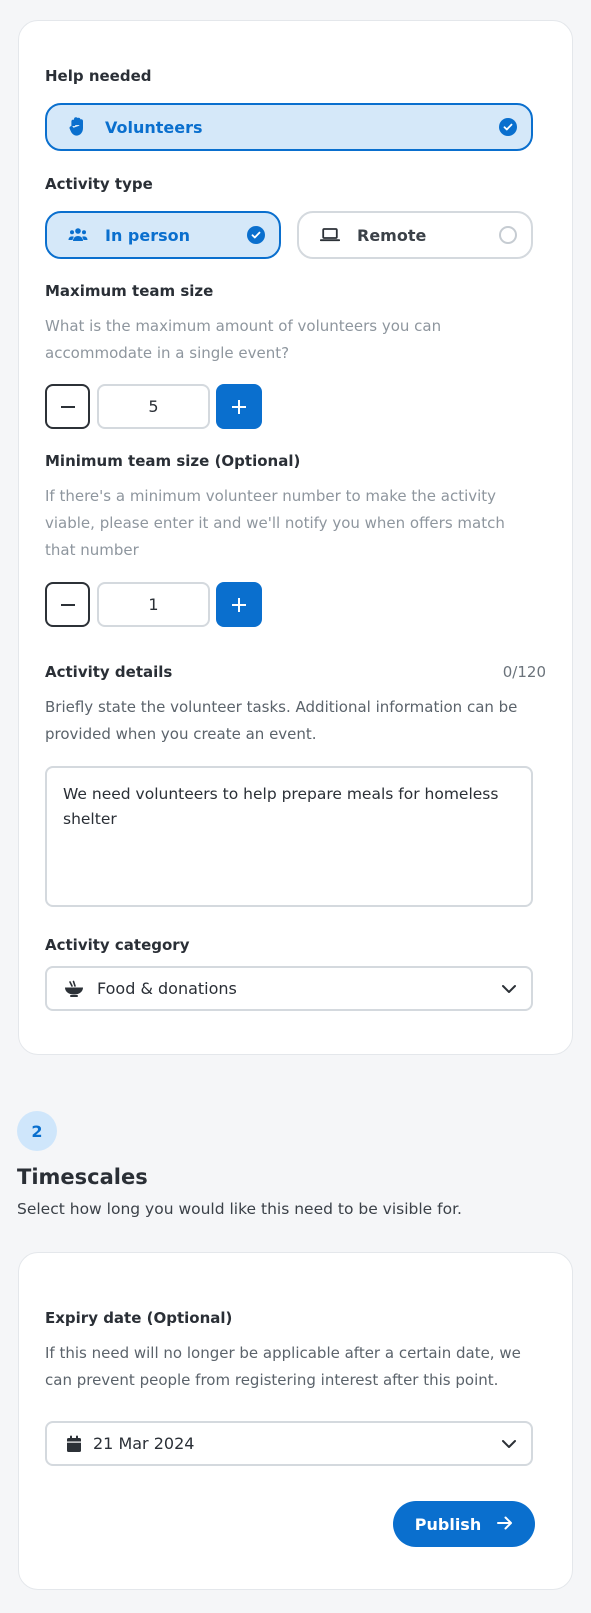  What do you see at coordinates (289, 988) in the screenshot?
I see `activity-category-select: Food & donations` at bounding box center [289, 988].